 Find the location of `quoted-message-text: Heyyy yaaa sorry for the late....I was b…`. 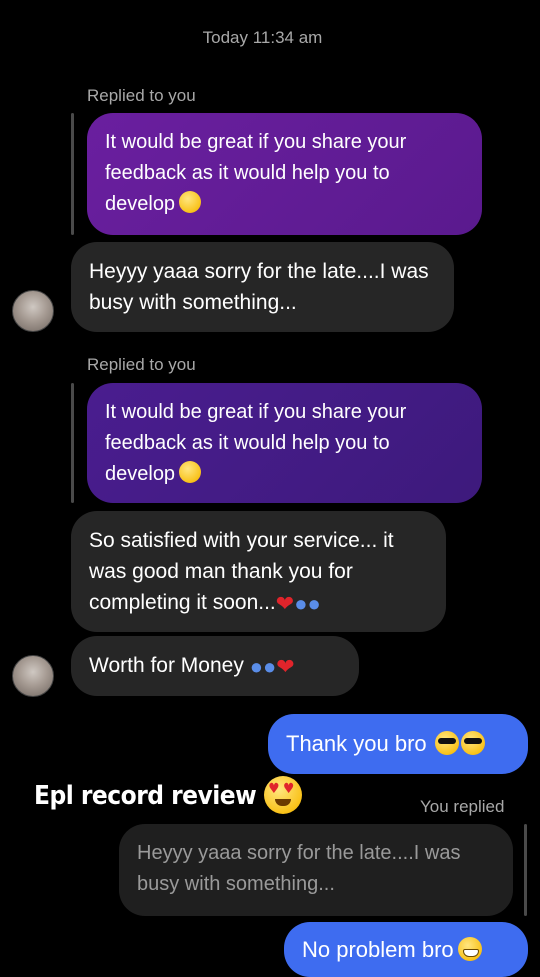

quoted-message-text: Heyyy yaaa sorry for the late....I was b… is located at coordinates (299, 868).